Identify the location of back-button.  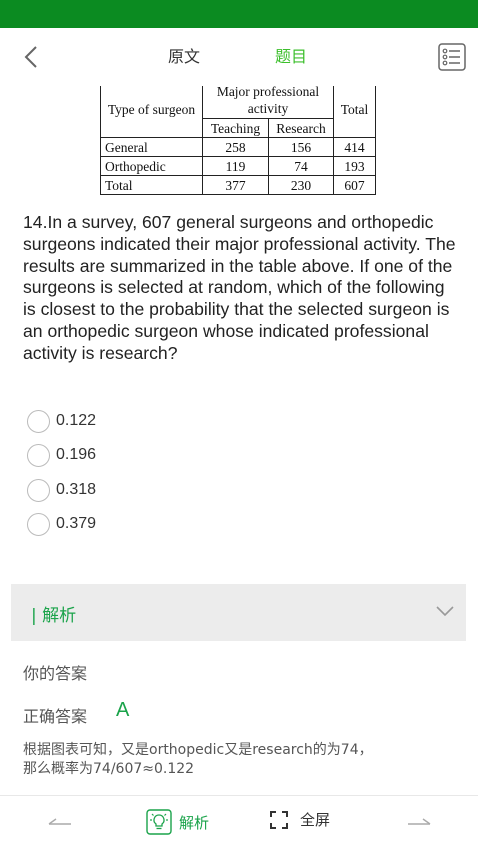
(31, 57).